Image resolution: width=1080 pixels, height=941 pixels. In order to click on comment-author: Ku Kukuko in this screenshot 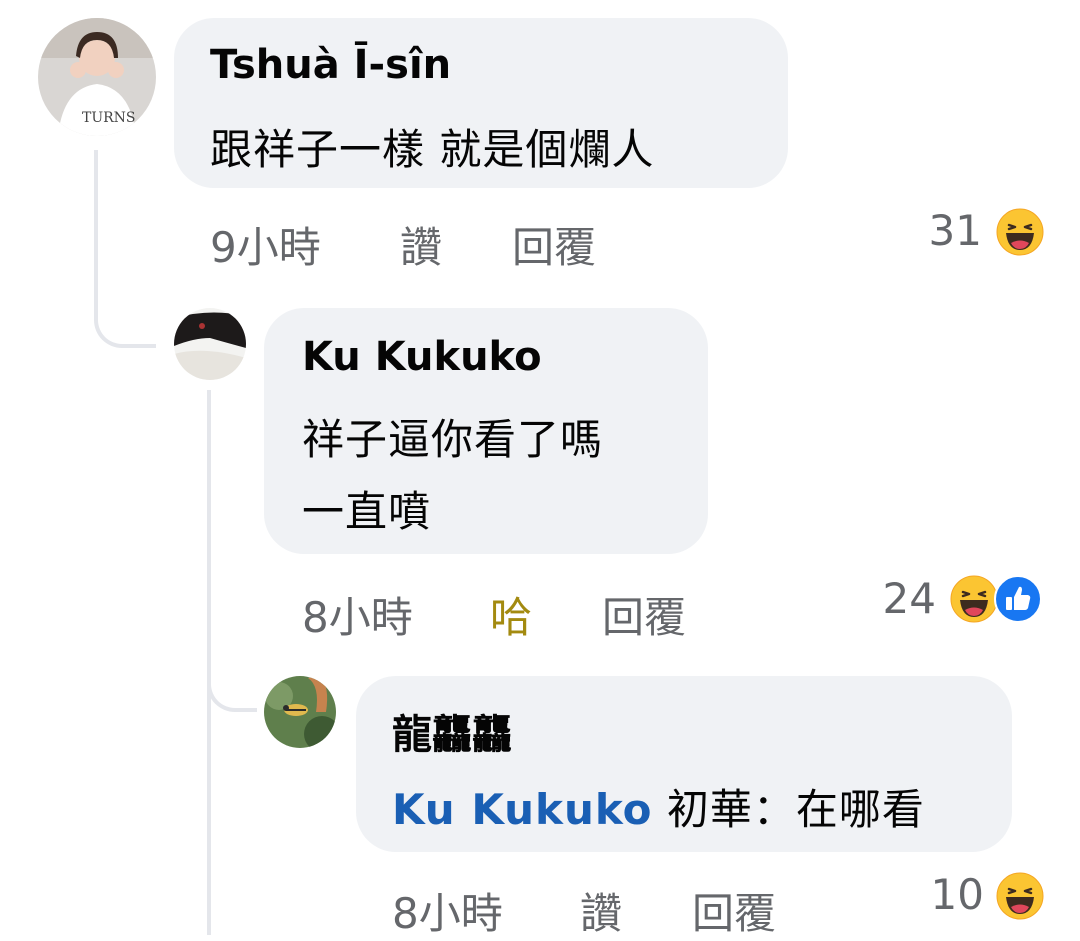, I will do `click(422, 357)`.